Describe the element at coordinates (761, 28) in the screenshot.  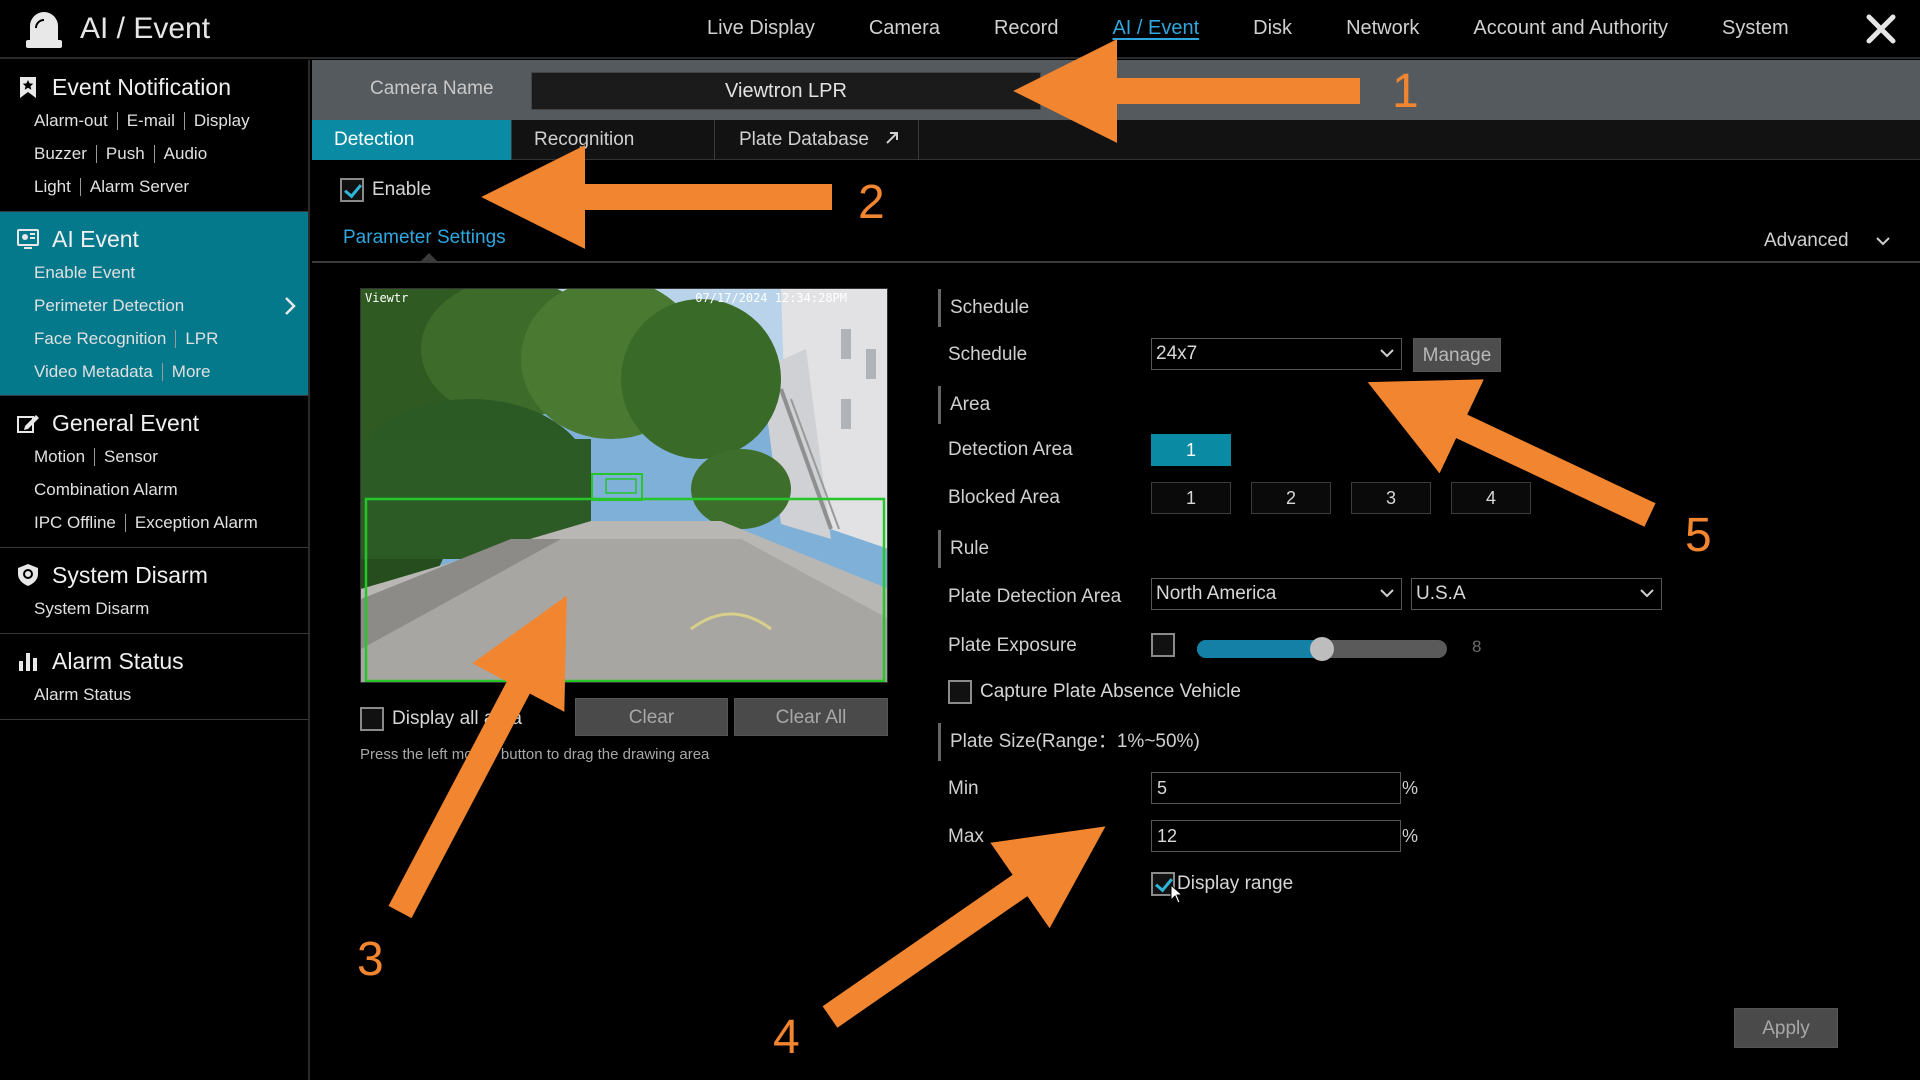
I see `nav-live-display: Live Display` at that location.